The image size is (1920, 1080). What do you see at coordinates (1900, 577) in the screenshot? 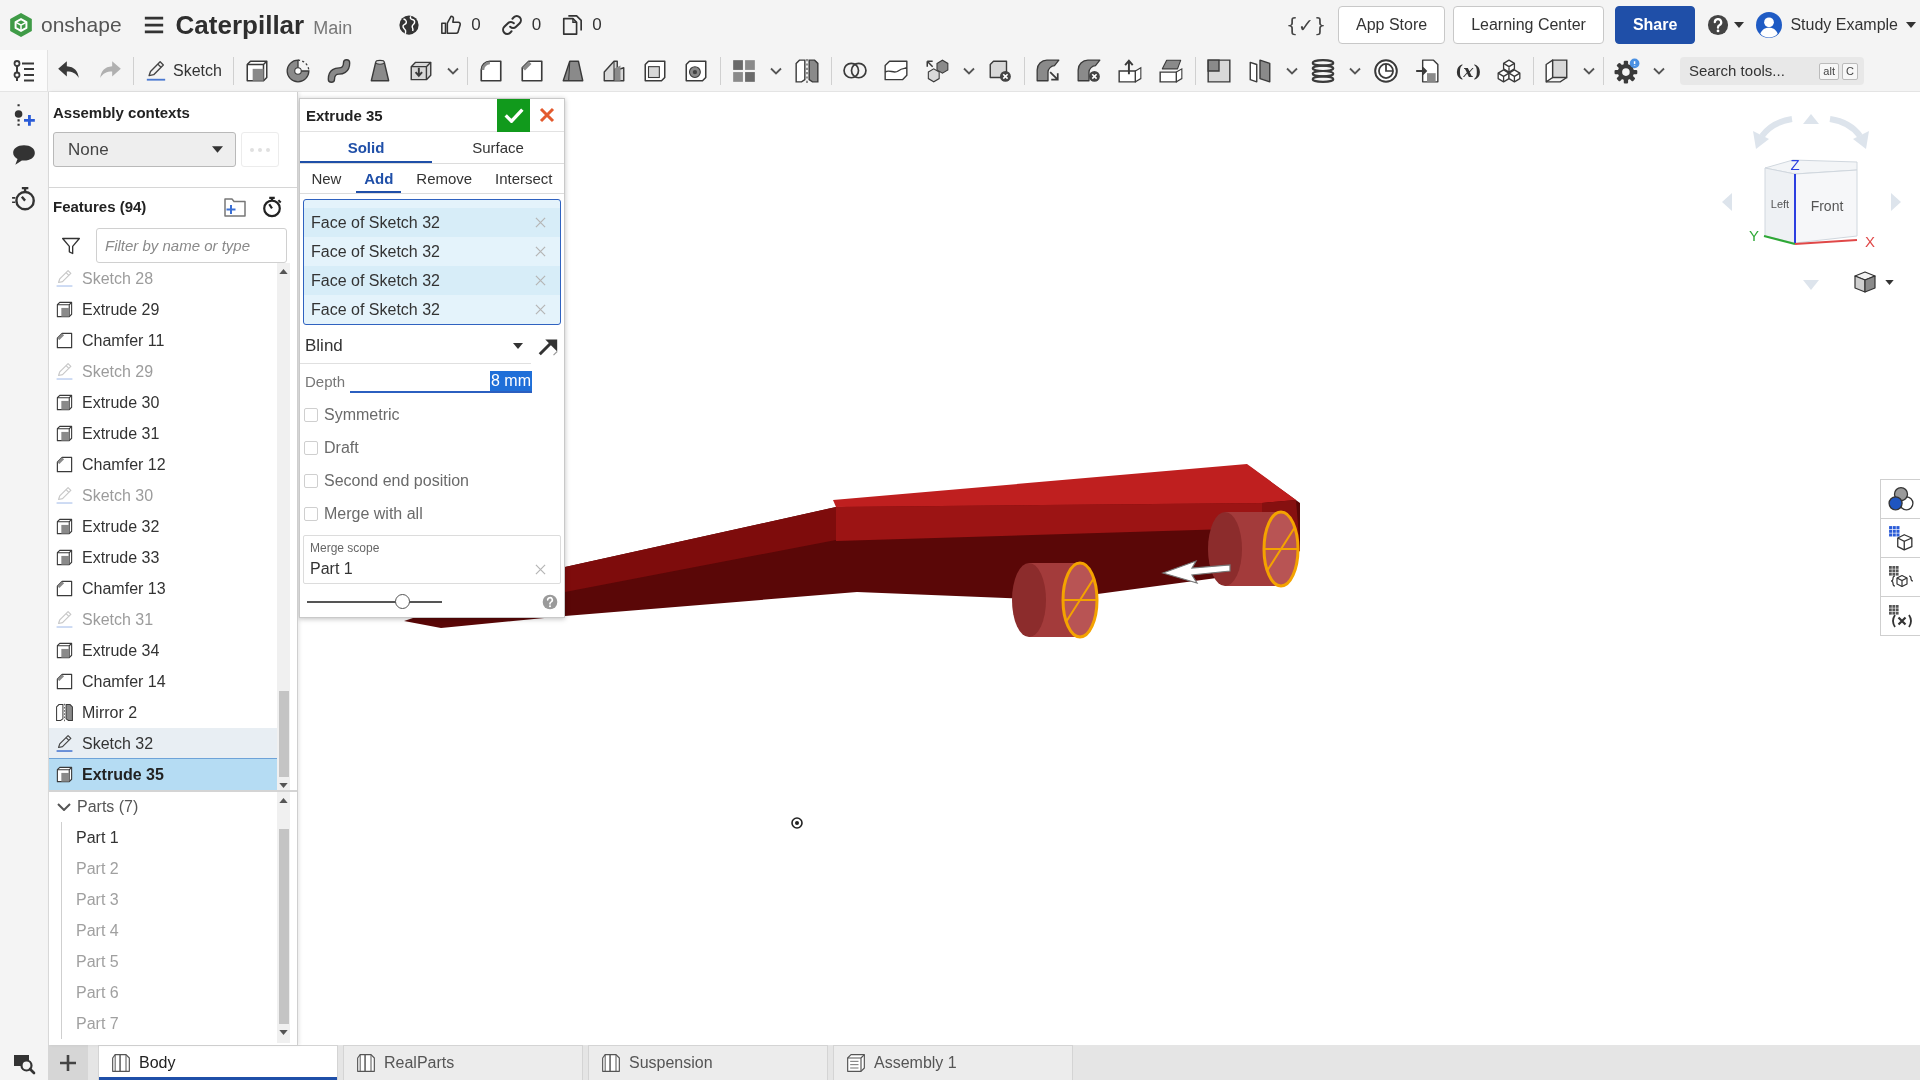
I see `grid-braces-icon` at bounding box center [1900, 577].